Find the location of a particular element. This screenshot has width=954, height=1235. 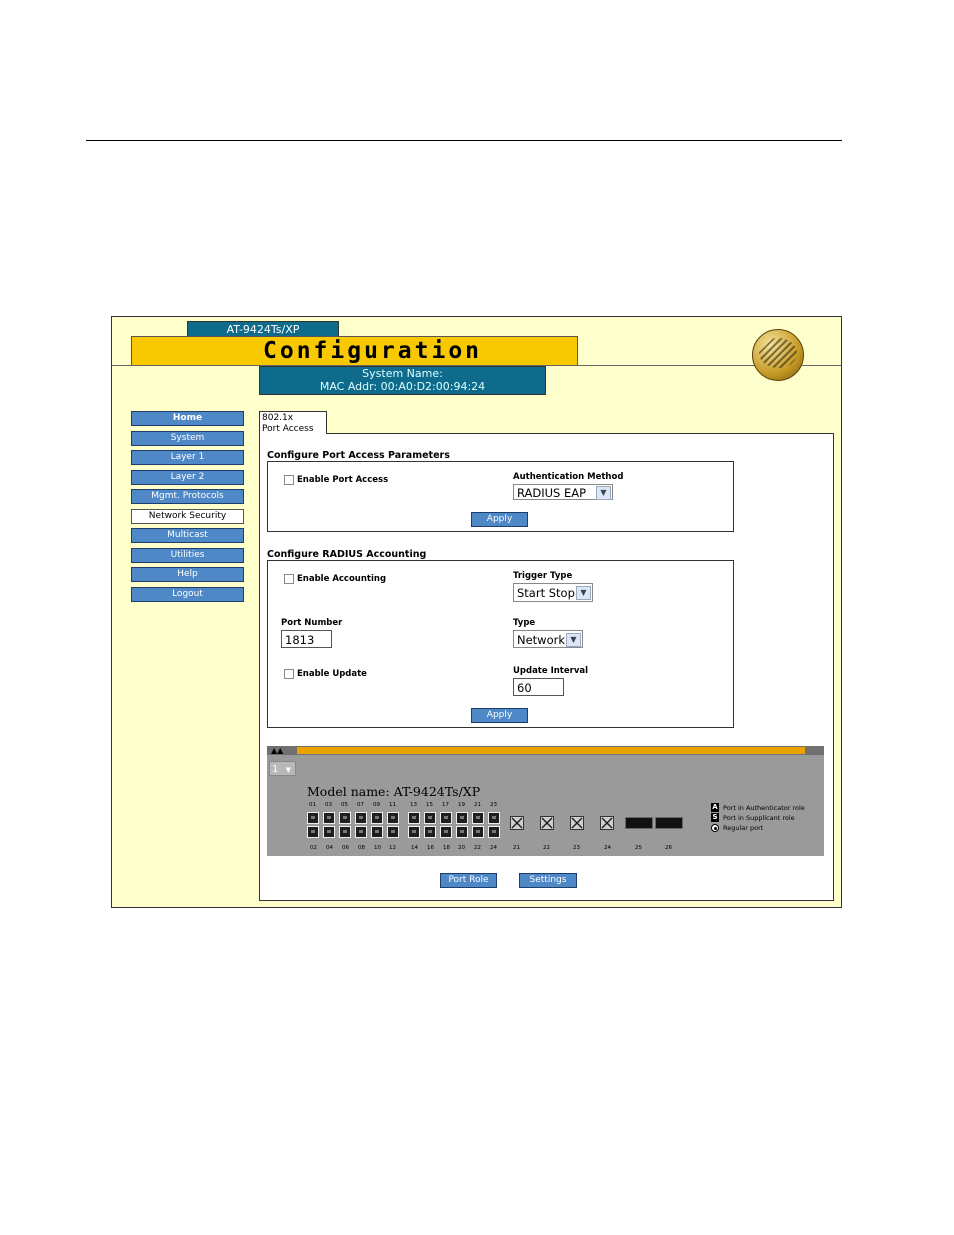

trigger-type-select: Start Stop ▼ is located at coordinates (553, 592).